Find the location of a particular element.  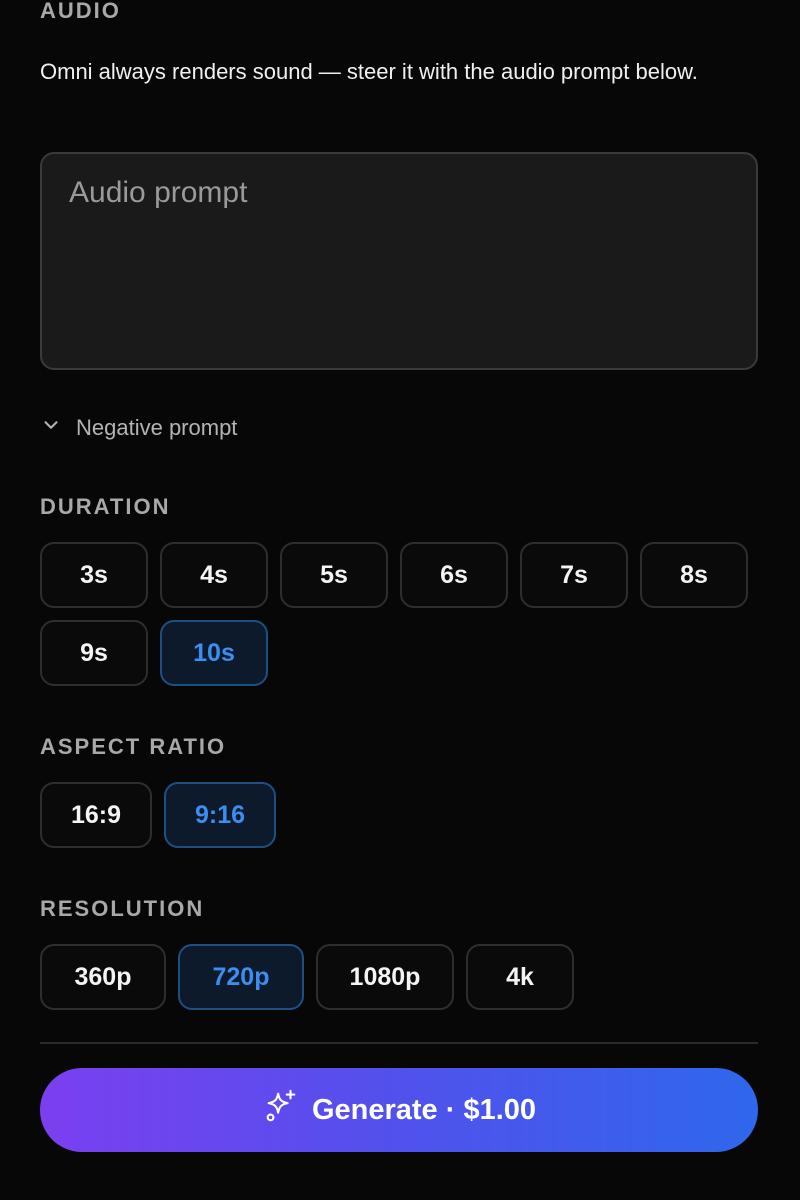

resolution-option-4k: 4k is located at coordinates (520, 977).